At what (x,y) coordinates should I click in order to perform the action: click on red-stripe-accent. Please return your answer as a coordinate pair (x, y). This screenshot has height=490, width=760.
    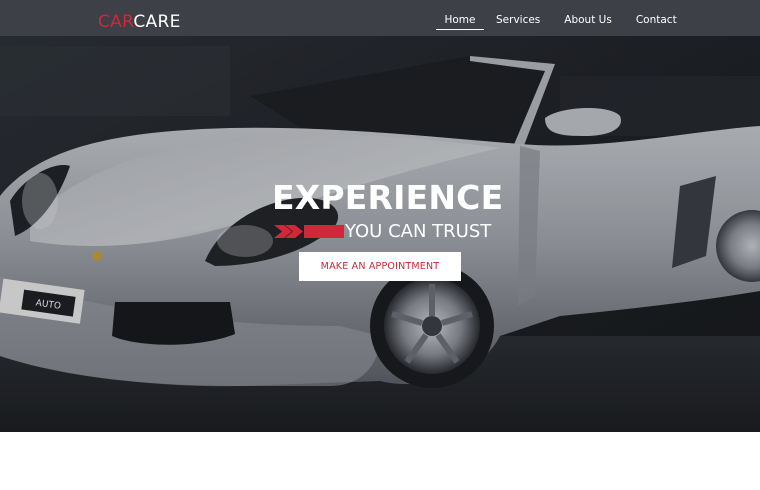
    Looking at the image, I should click on (309, 231).